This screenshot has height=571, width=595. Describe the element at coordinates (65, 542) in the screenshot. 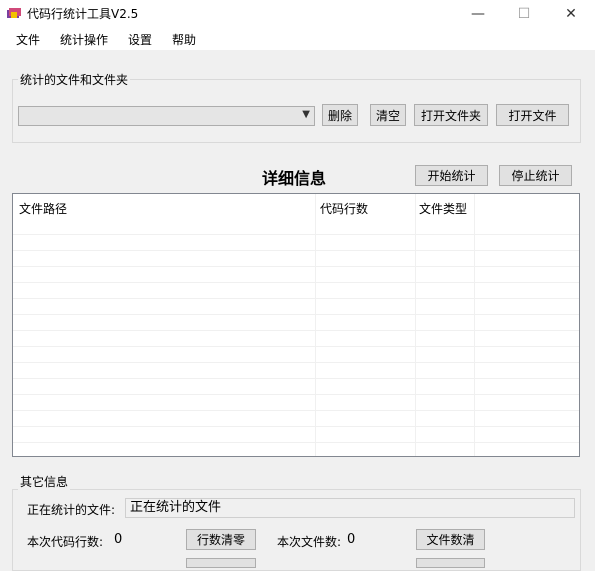

I see `line-count-label: 本次代码行数:` at that location.